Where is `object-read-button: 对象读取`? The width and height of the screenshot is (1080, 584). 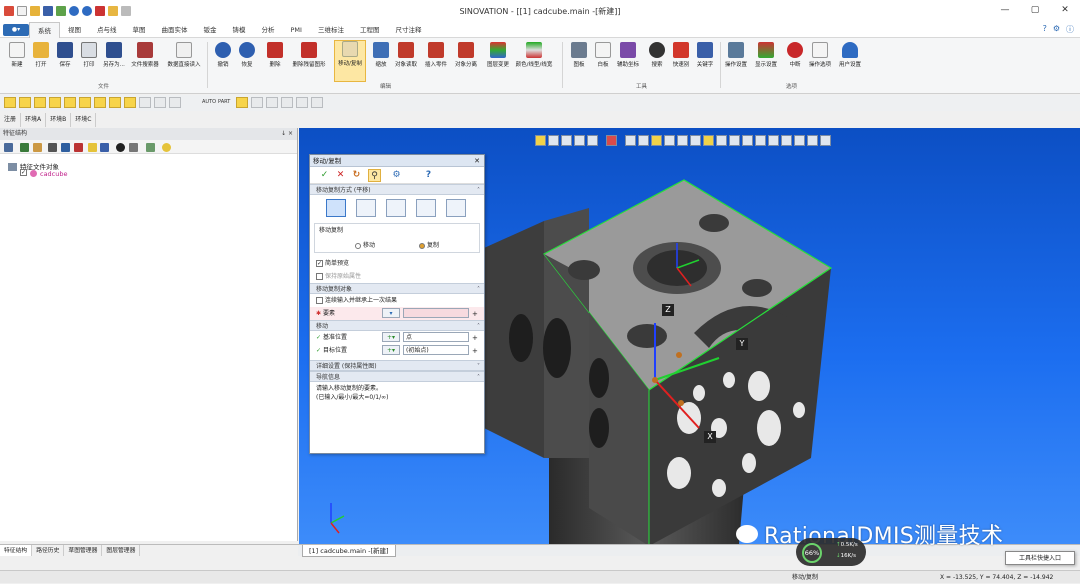 object-read-button: 对象读取 is located at coordinates (406, 55).